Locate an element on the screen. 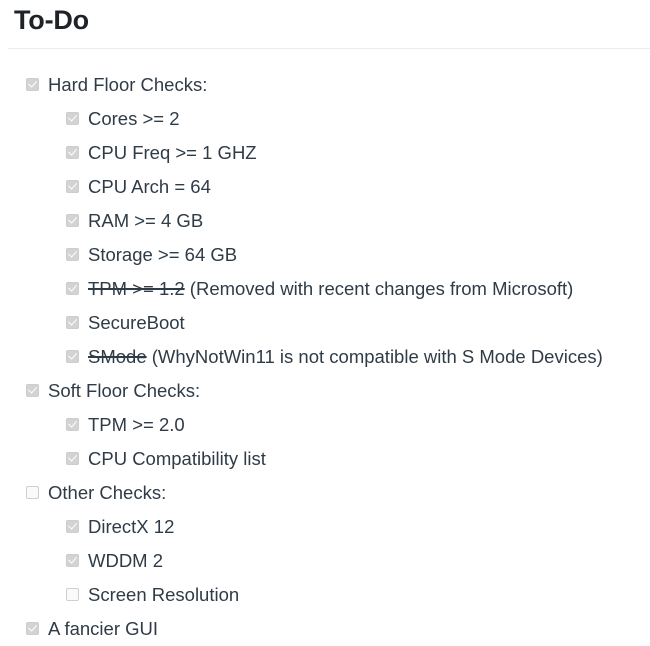 The width and height of the screenshot is (650, 646). todo-item-text: RAM >= 4 GB is located at coordinates (146, 220).